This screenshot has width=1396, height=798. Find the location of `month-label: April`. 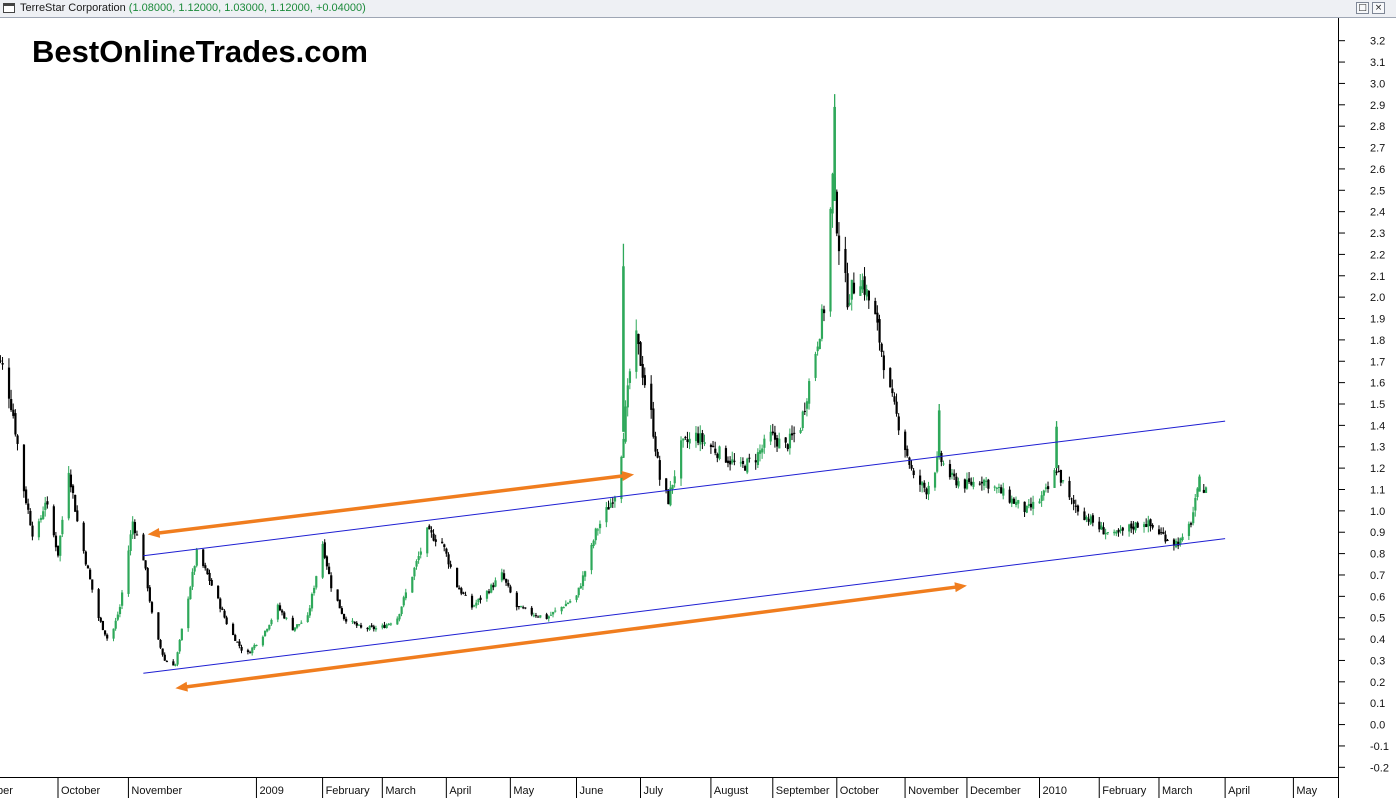

month-label: April is located at coordinates (460, 791).